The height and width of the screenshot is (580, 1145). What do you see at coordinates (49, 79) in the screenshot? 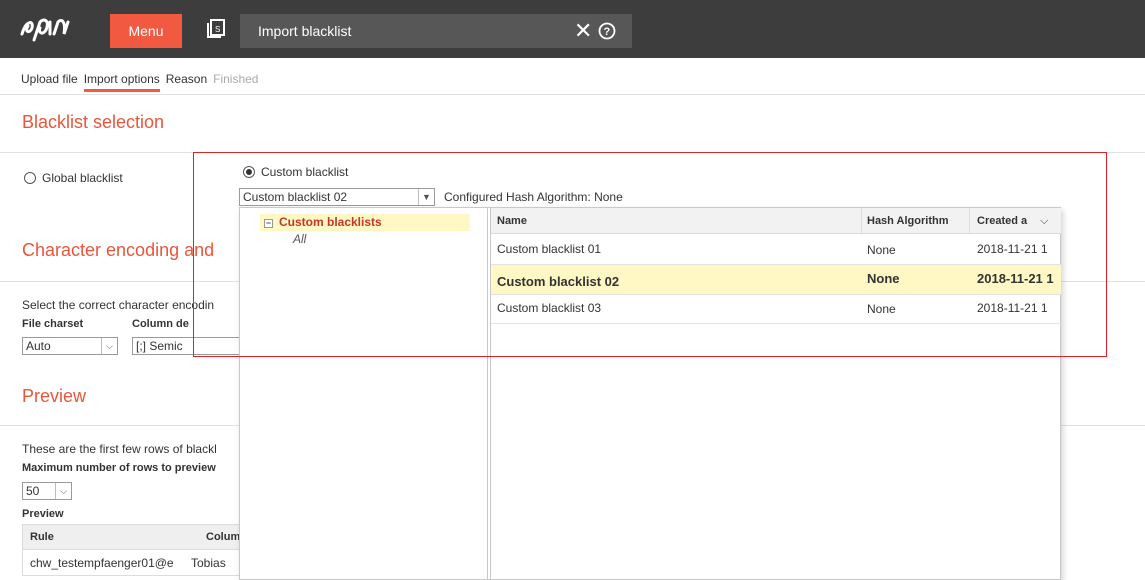
I see `step-upload-file: Upload file` at bounding box center [49, 79].